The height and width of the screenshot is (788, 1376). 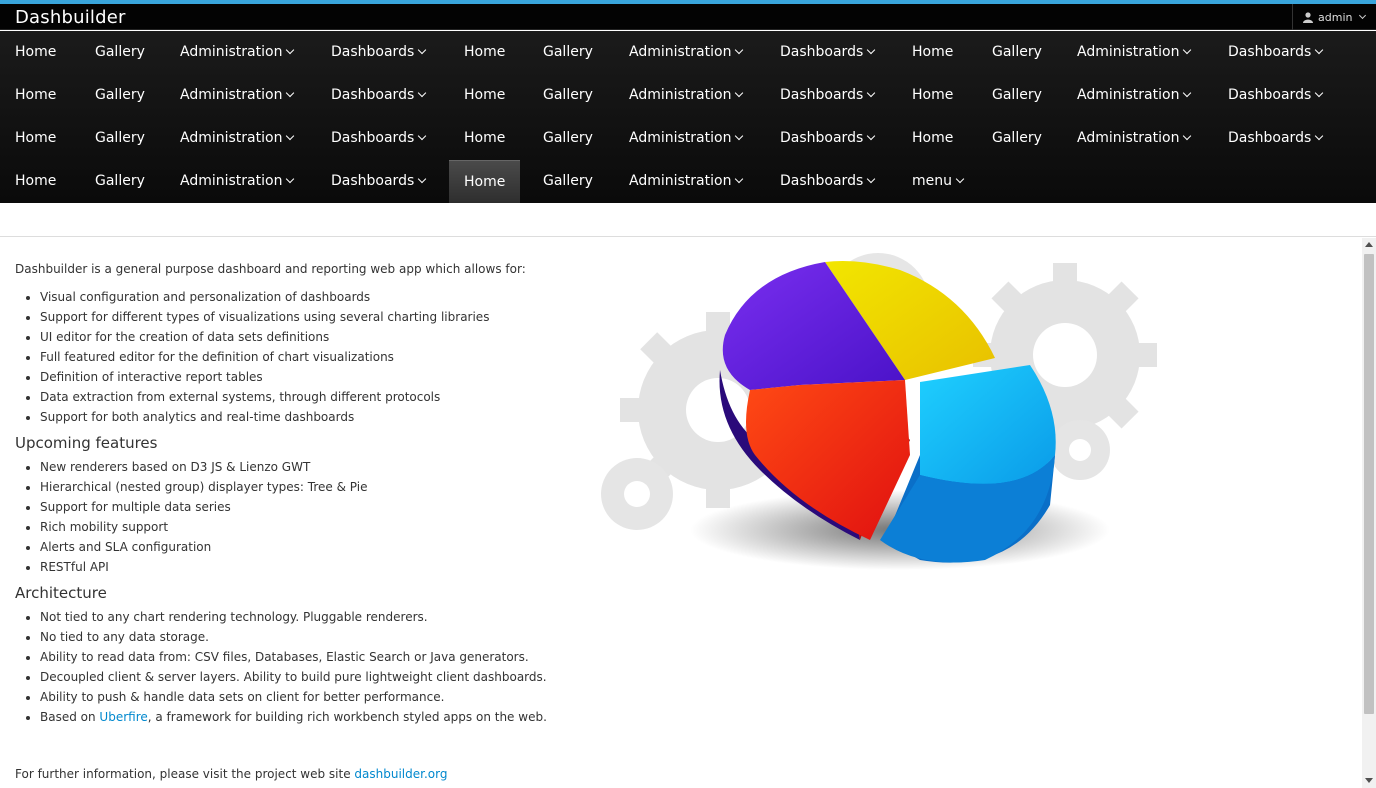 I want to click on vertical-scrollbar, so click(x=1369, y=513).